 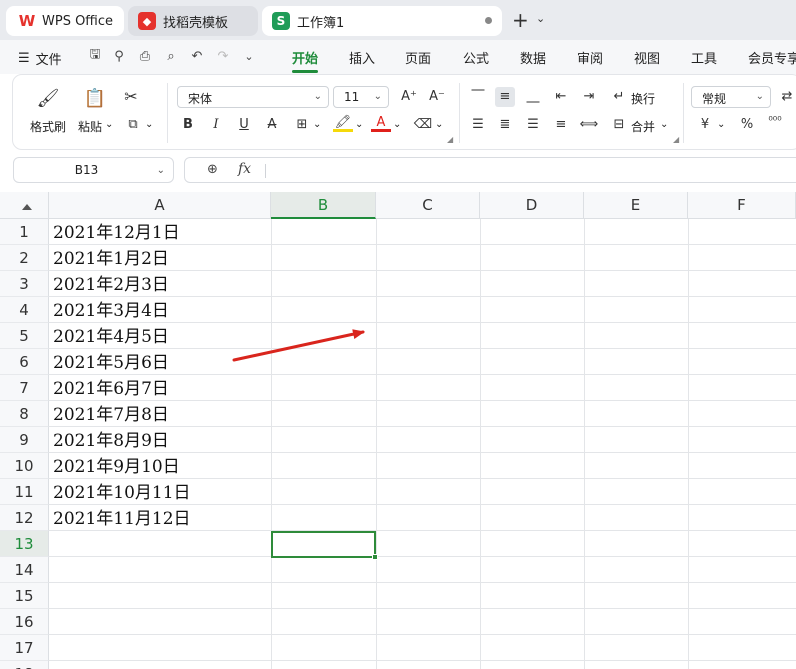 I want to click on redo-icon: ↷, so click(x=223, y=56).